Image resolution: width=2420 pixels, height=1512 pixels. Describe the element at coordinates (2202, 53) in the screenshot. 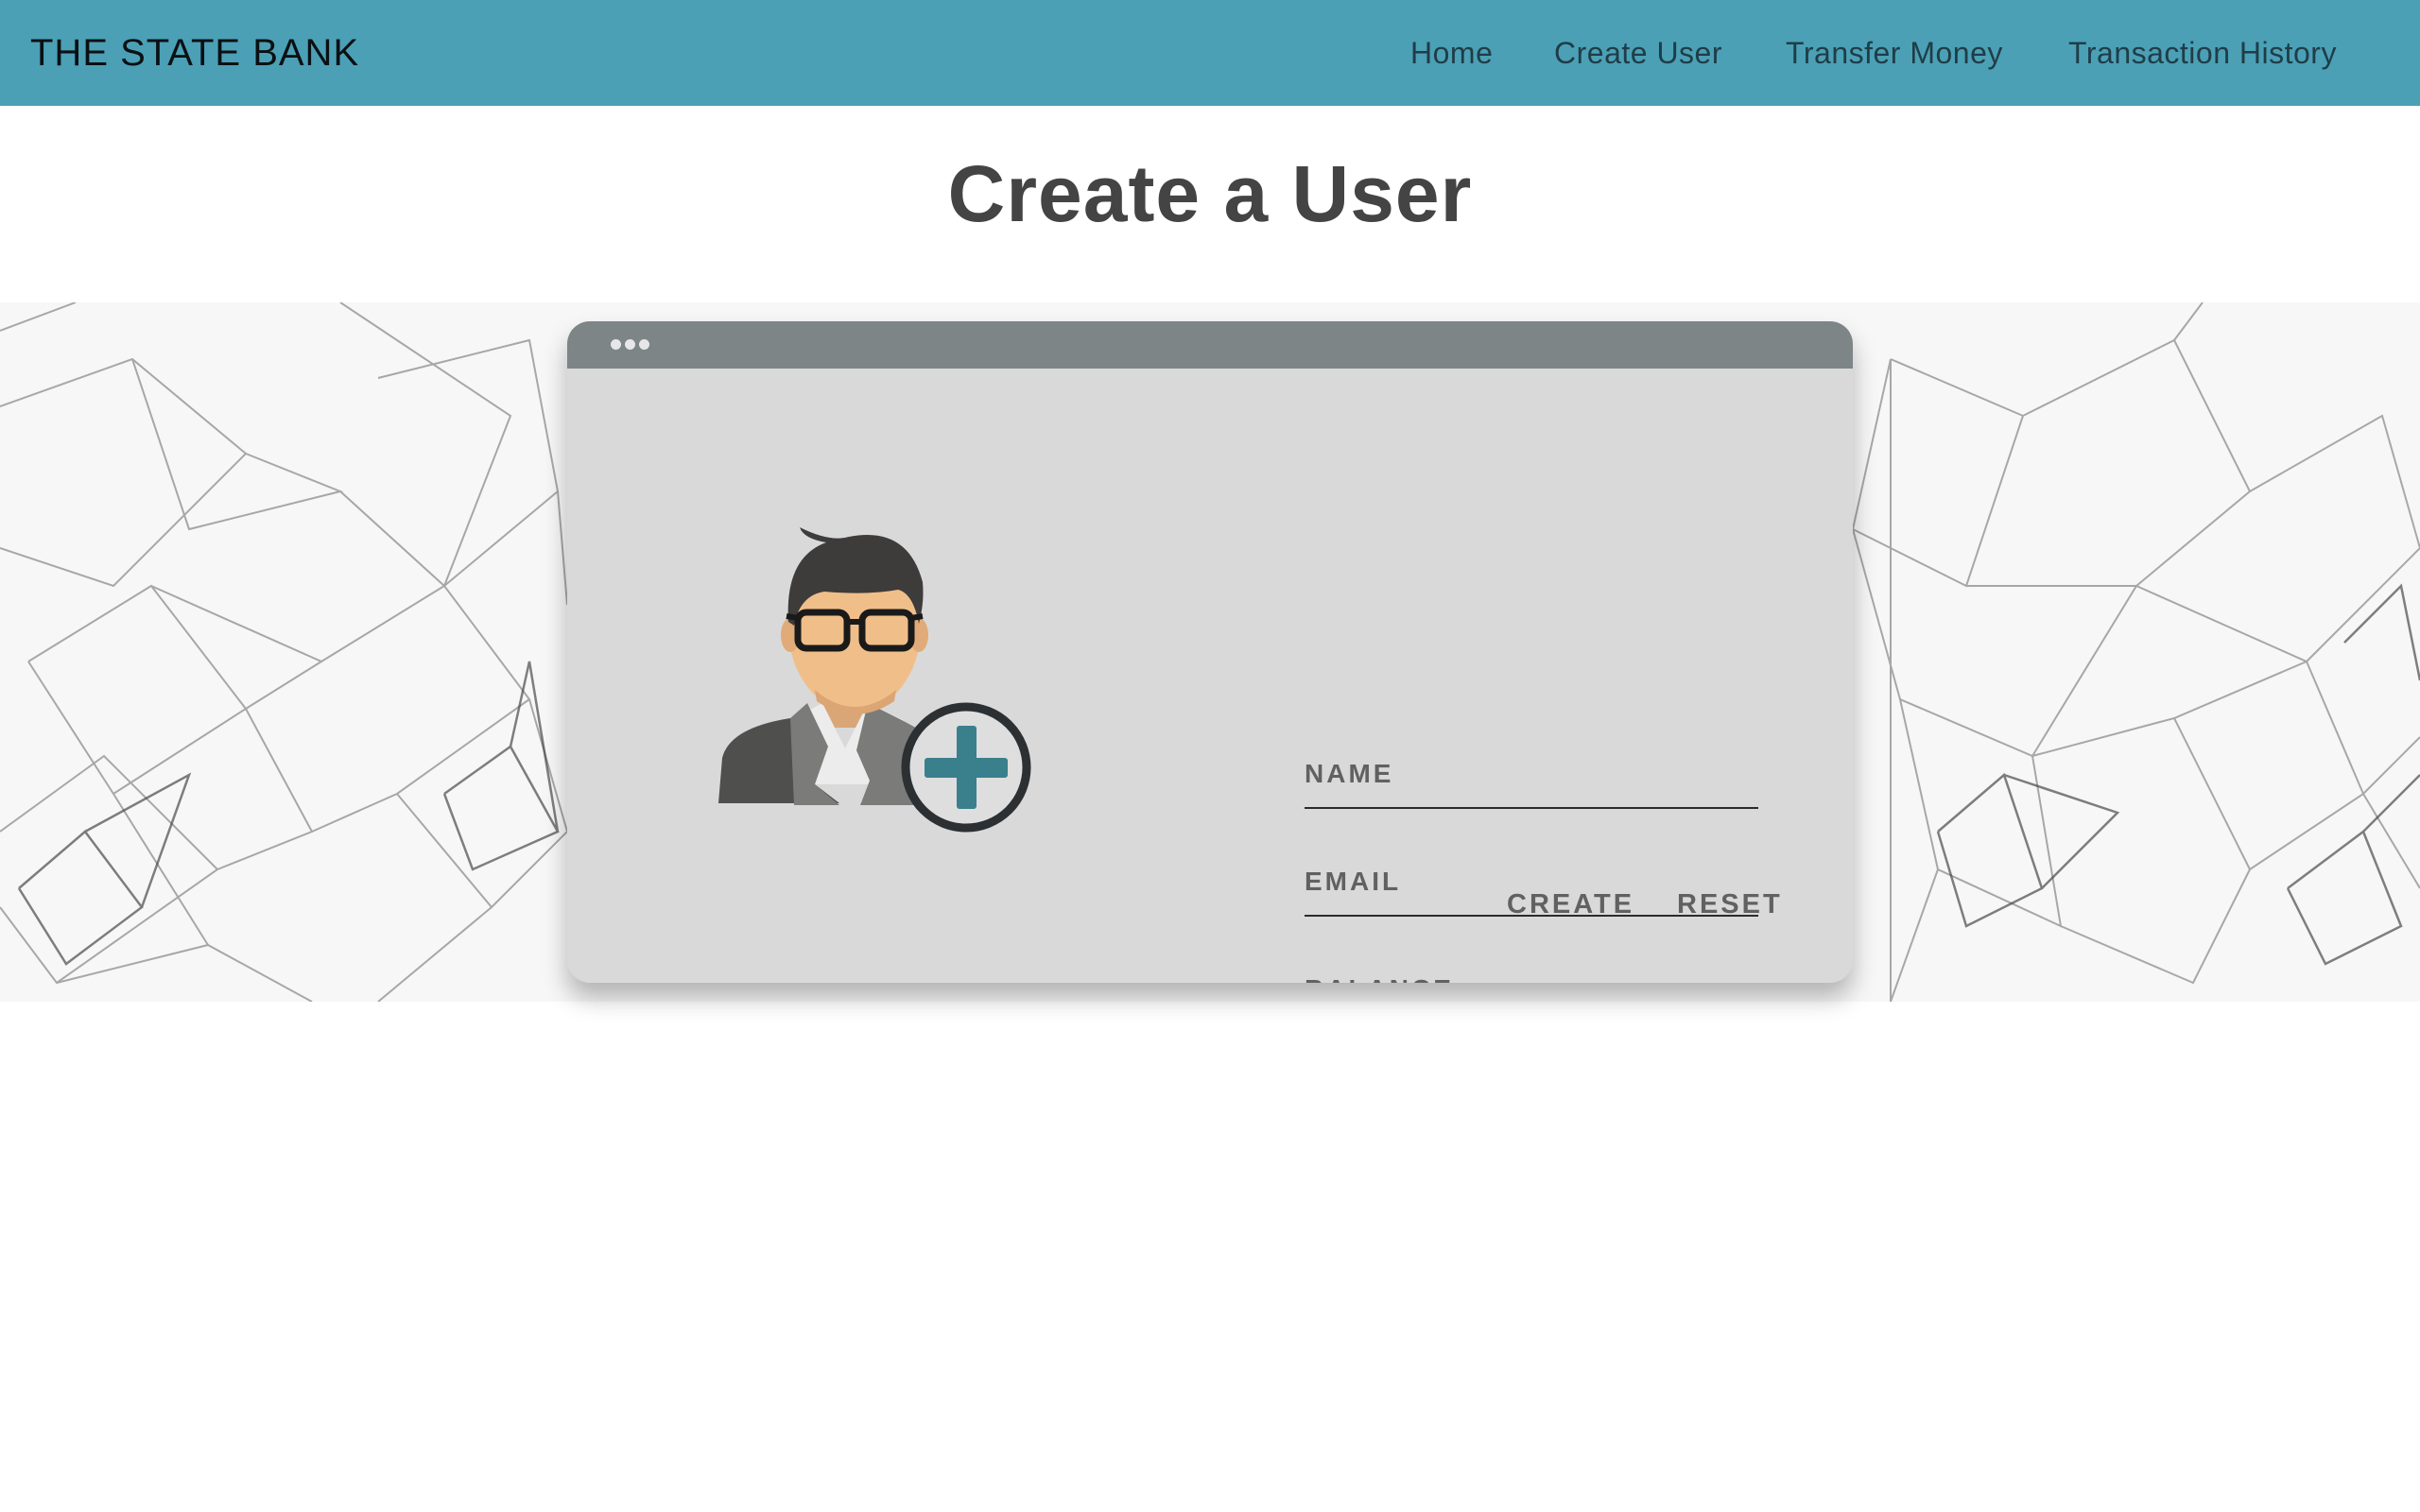

I see `nav-link-transaction-history: Transaction History` at that location.